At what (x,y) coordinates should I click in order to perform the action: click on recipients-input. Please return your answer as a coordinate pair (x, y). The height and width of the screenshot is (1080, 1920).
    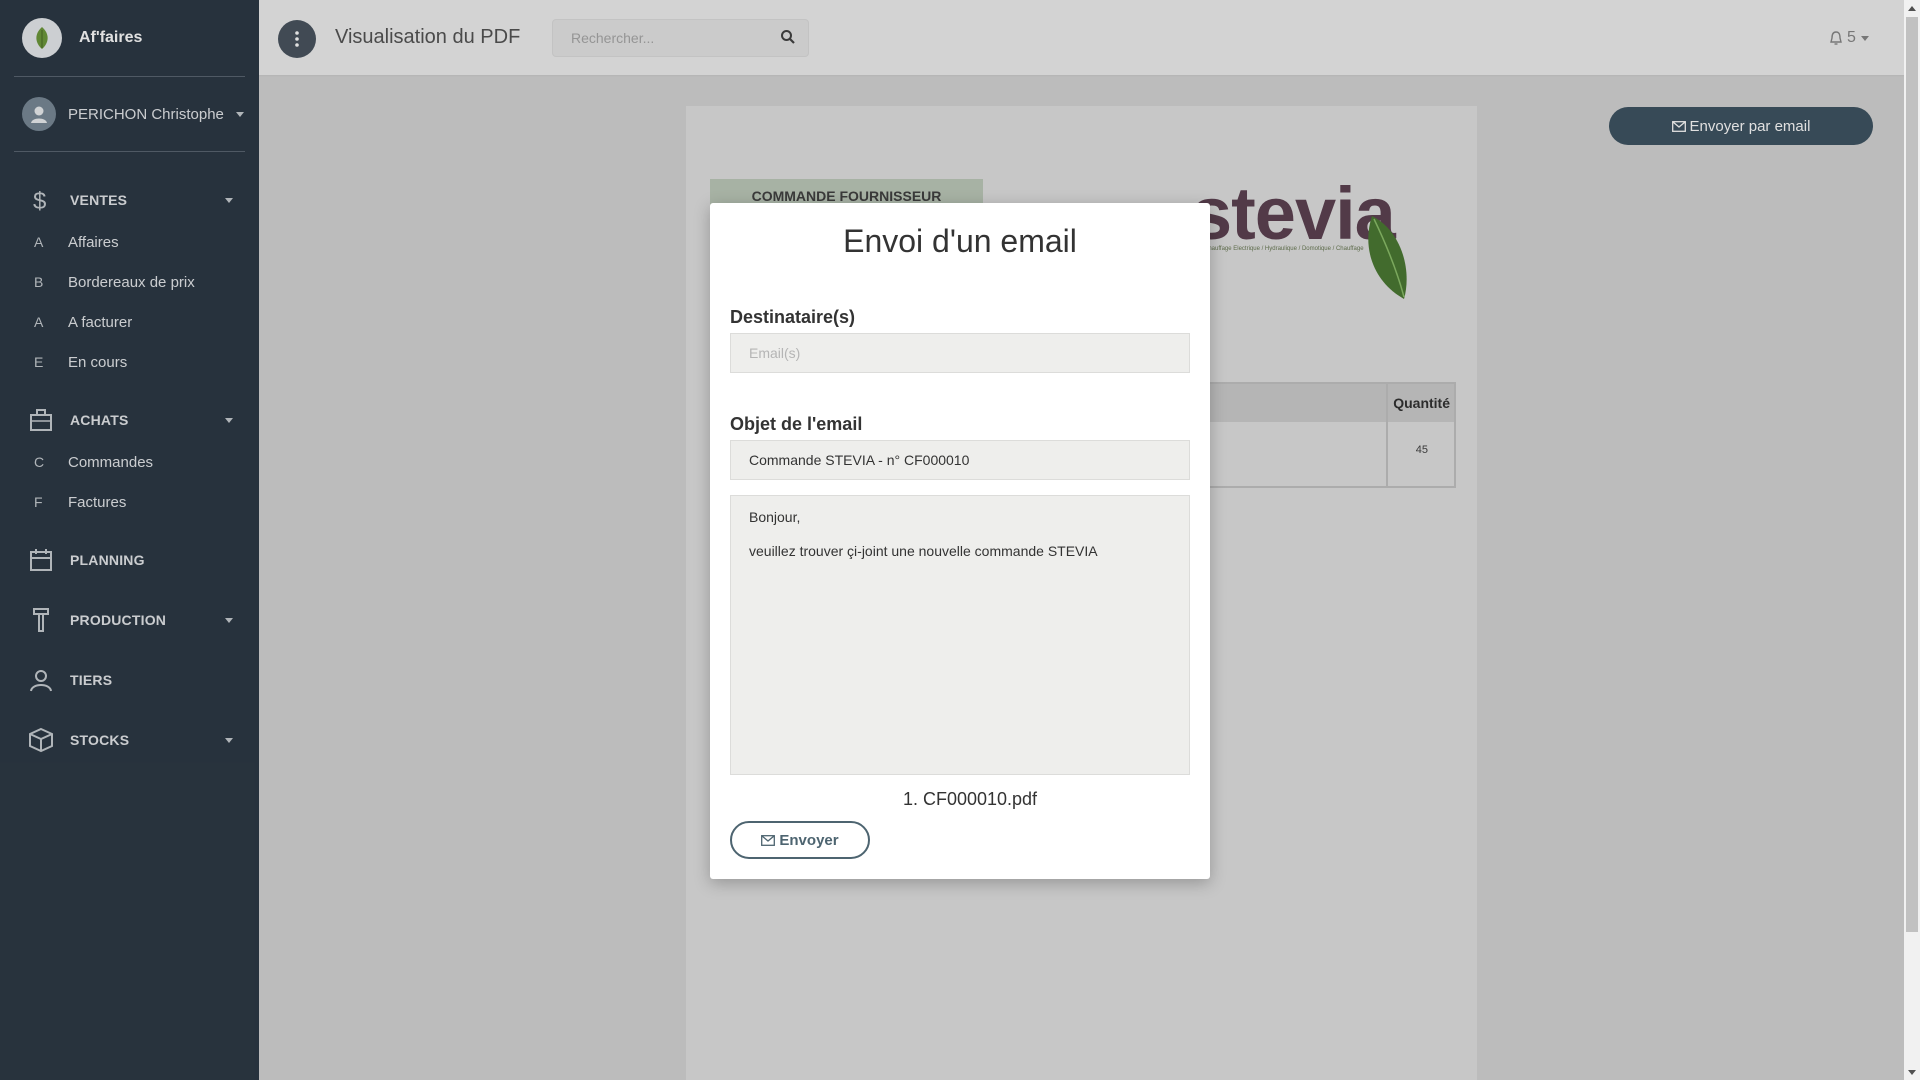
    Looking at the image, I should click on (960, 353).